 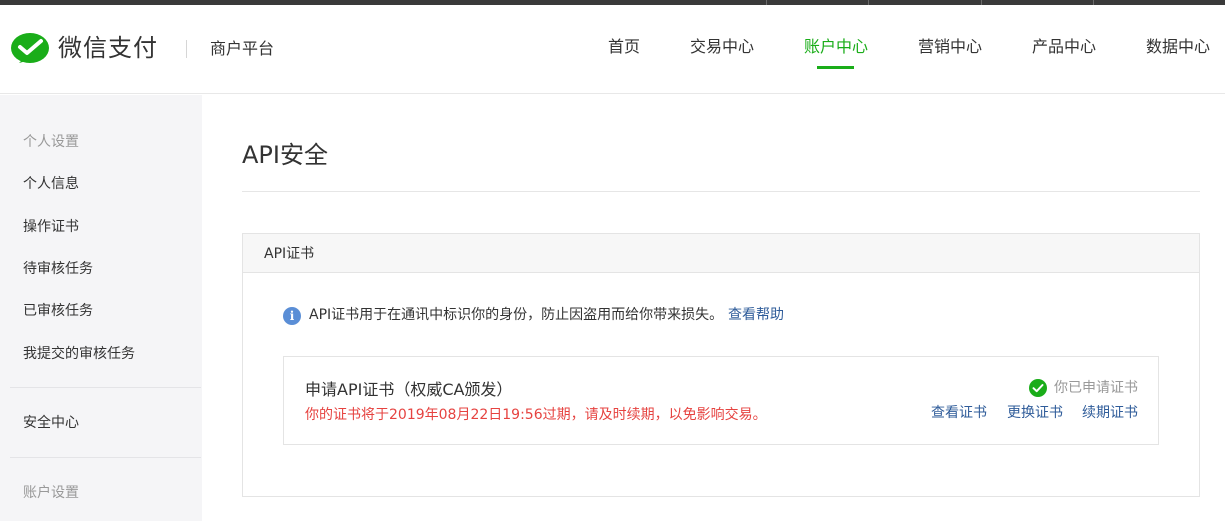 I want to click on sidebar-item-personal-info: 个人信息, so click(x=51, y=184).